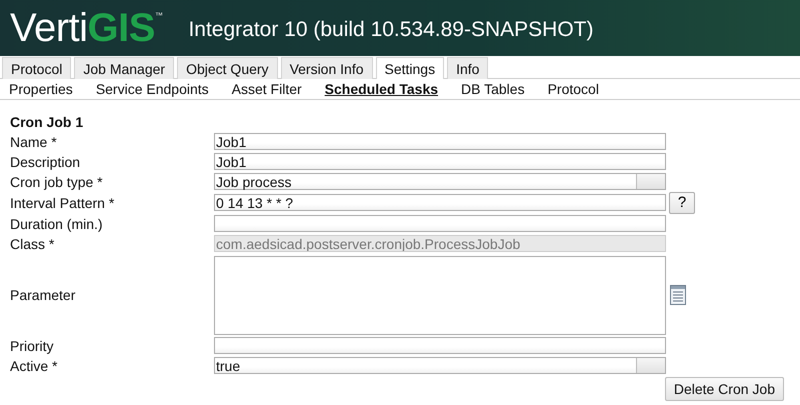 This screenshot has width=800, height=405. I want to click on field-label: Parameter, so click(43, 295).